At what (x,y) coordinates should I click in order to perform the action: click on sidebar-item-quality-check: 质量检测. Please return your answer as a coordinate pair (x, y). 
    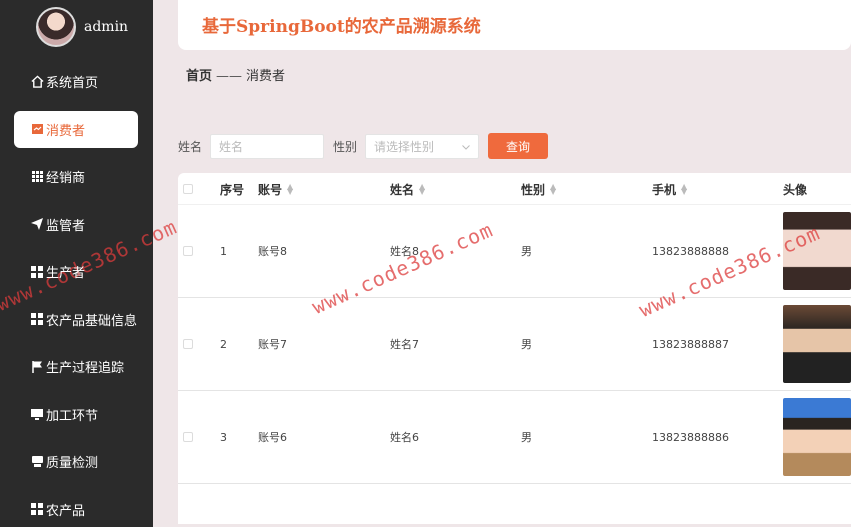
    Looking at the image, I should click on (76, 462).